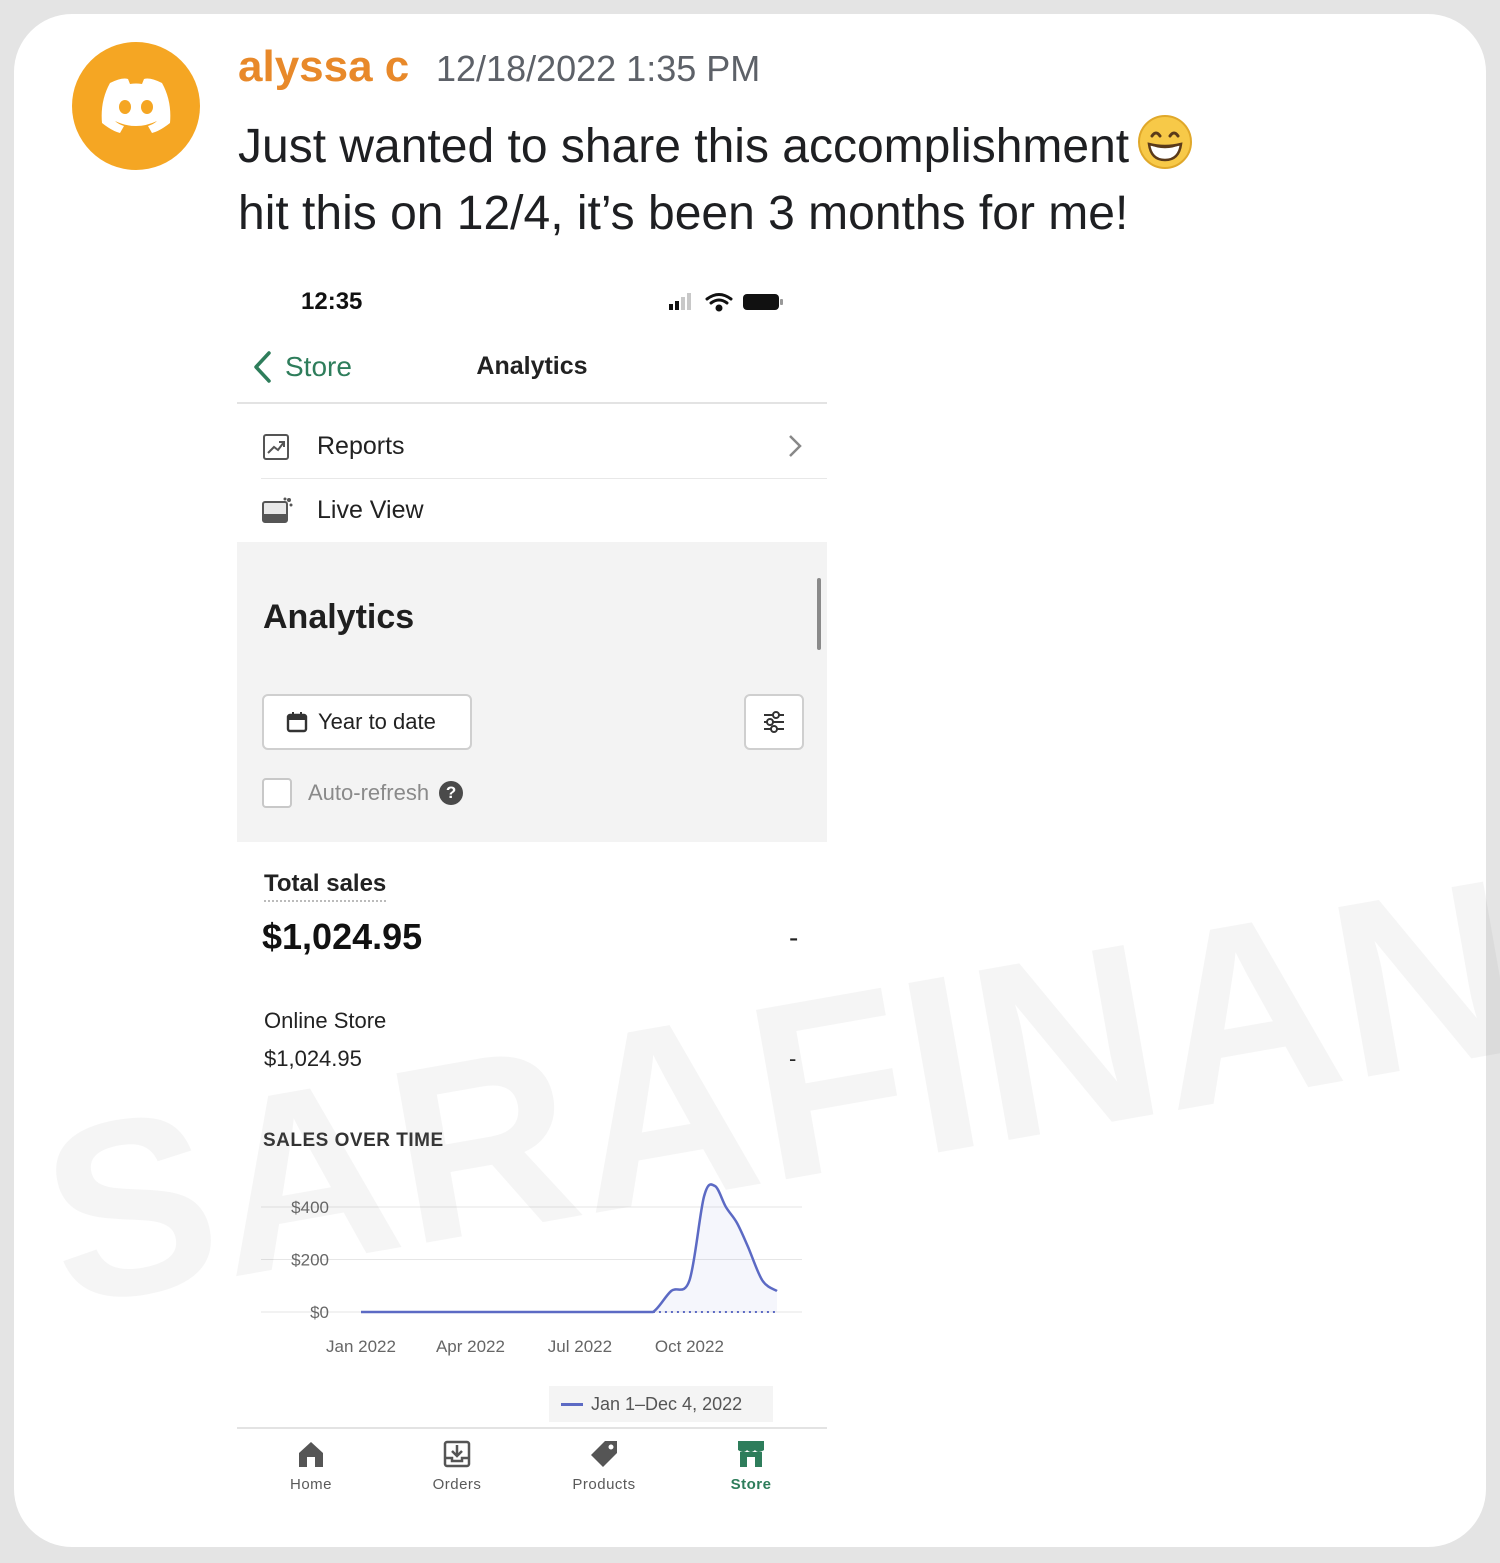  I want to click on filter-button, so click(774, 722).